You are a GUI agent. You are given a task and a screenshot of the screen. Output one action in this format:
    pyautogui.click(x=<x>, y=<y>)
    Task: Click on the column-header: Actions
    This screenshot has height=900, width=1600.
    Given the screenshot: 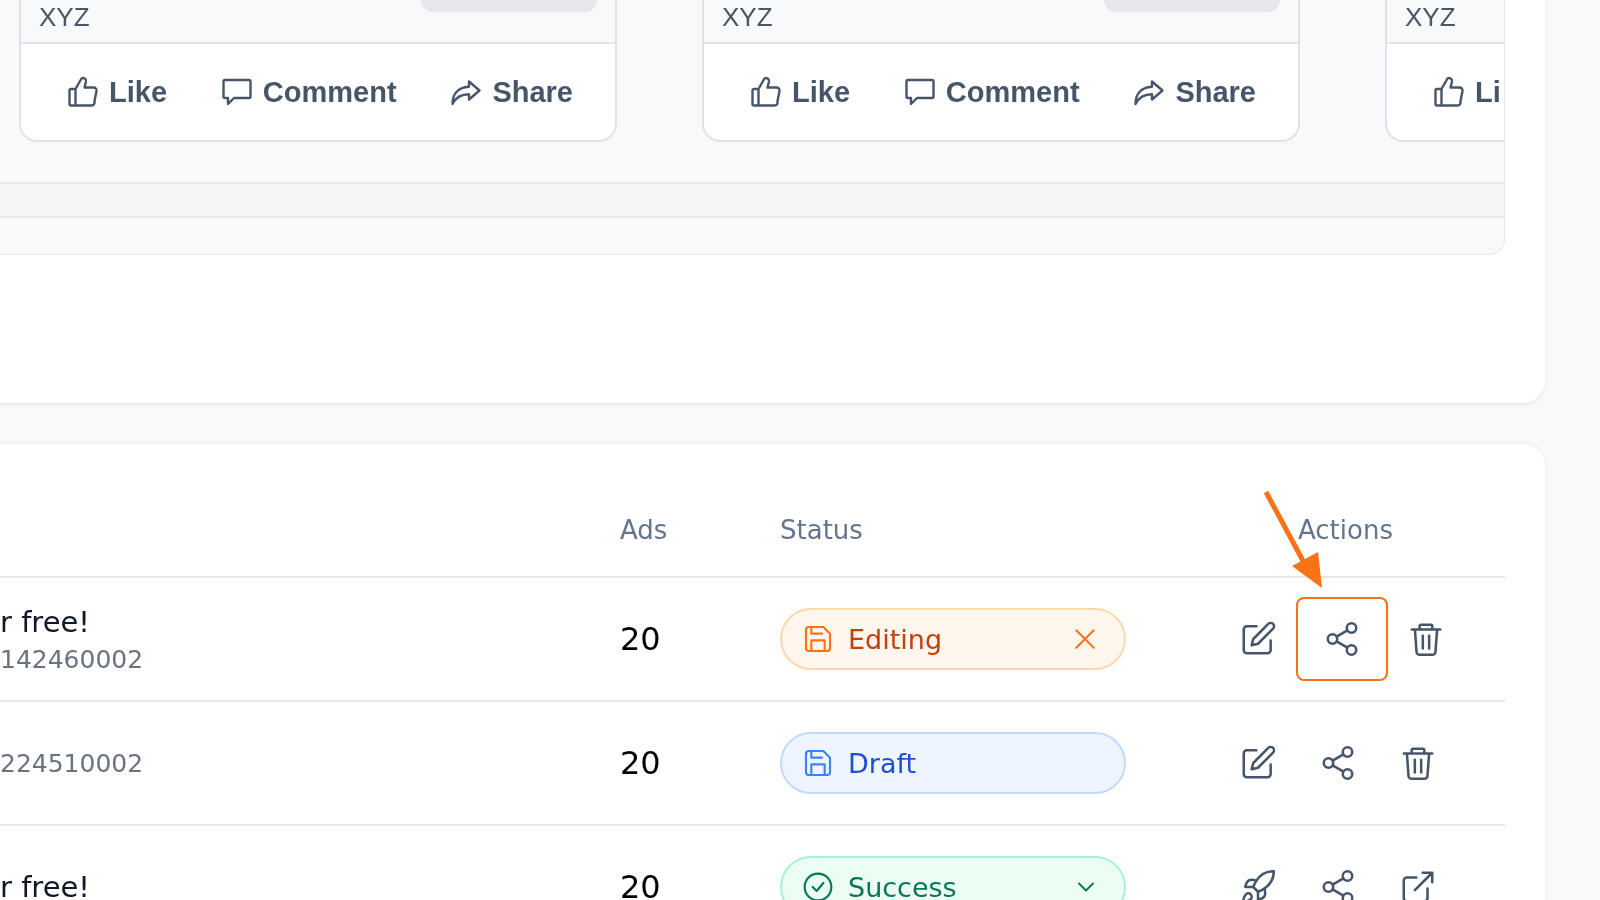 What is the action you would take?
    pyautogui.click(x=1345, y=530)
    